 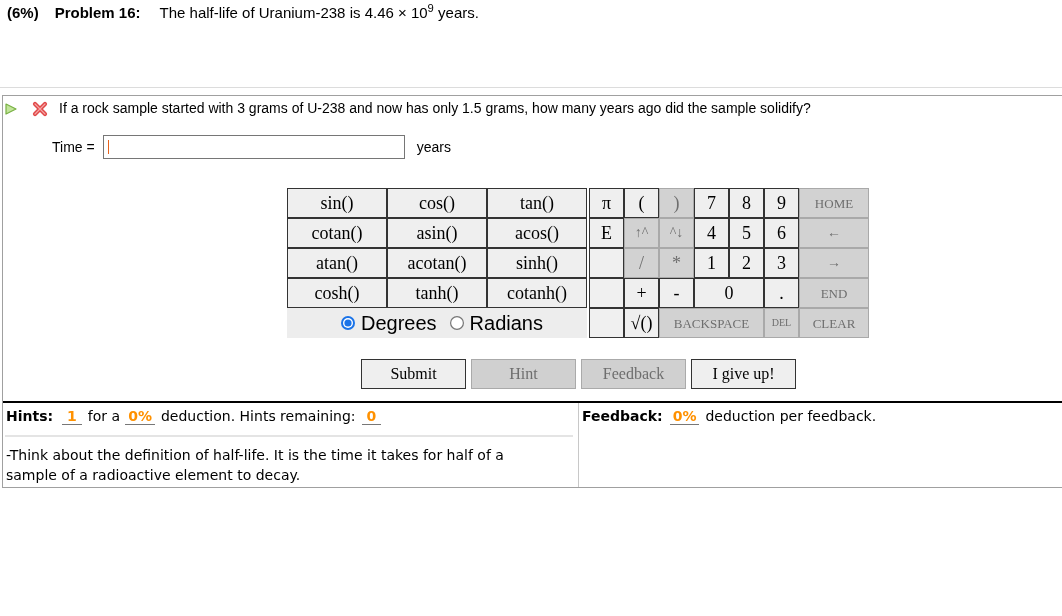 I want to click on keypad-key: E, so click(x=606, y=233).